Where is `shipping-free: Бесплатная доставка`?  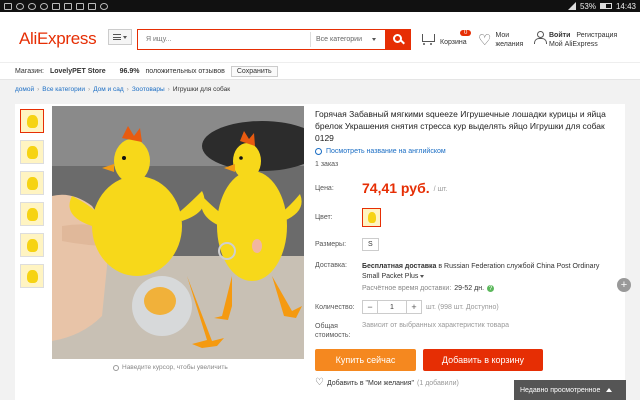
shipping-free: Бесплатная доставка is located at coordinates (399, 266).